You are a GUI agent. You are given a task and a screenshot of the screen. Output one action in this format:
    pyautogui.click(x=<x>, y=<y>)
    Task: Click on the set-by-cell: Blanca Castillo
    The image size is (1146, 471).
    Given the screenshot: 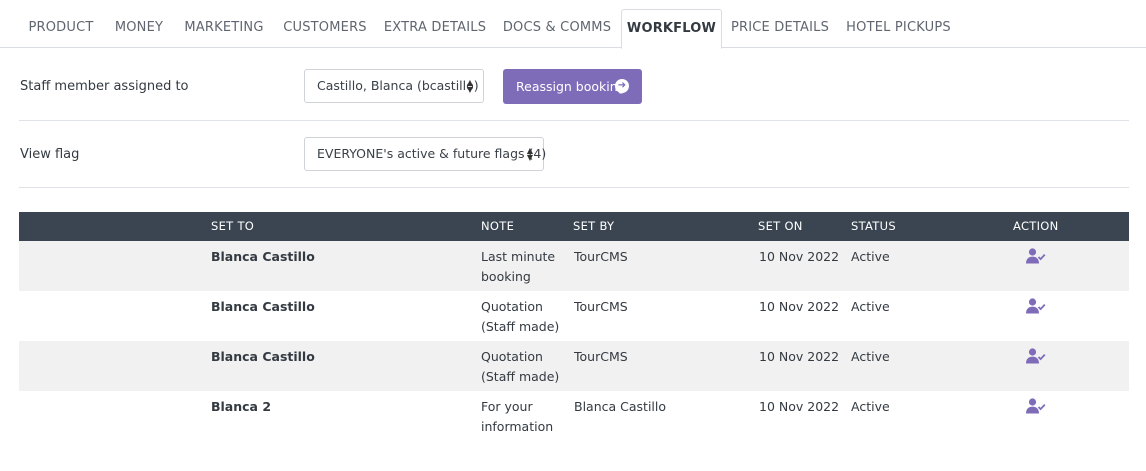 What is the action you would take?
    pyautogui.click(x=620, y=406)
    